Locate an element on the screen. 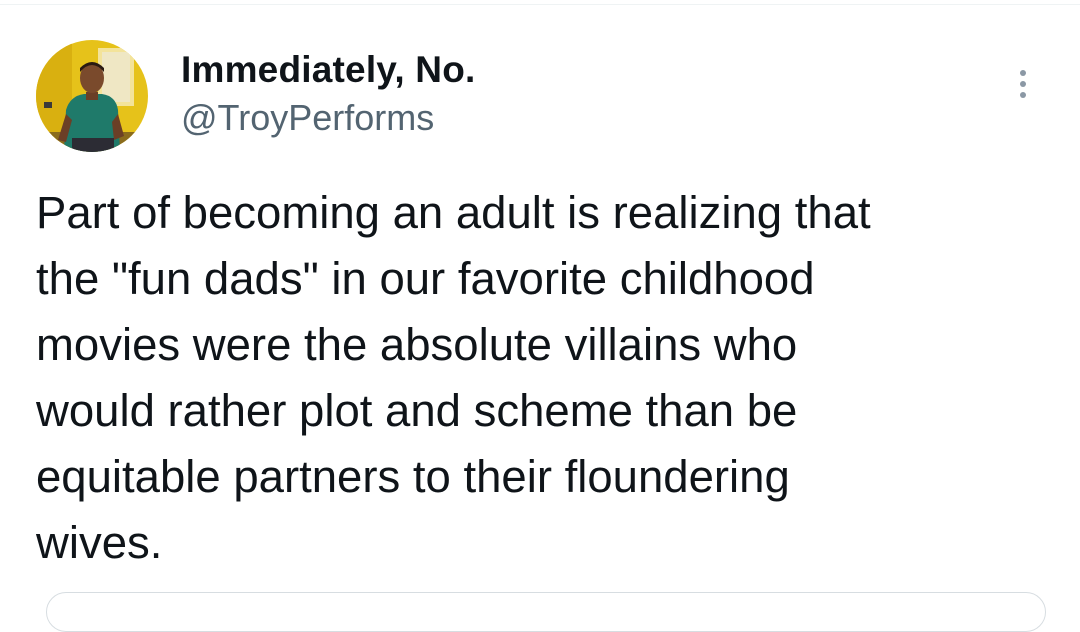 The height and width of the screenshot is (632, 1080). profile-photo-icon is located at coordinates (92, 96).